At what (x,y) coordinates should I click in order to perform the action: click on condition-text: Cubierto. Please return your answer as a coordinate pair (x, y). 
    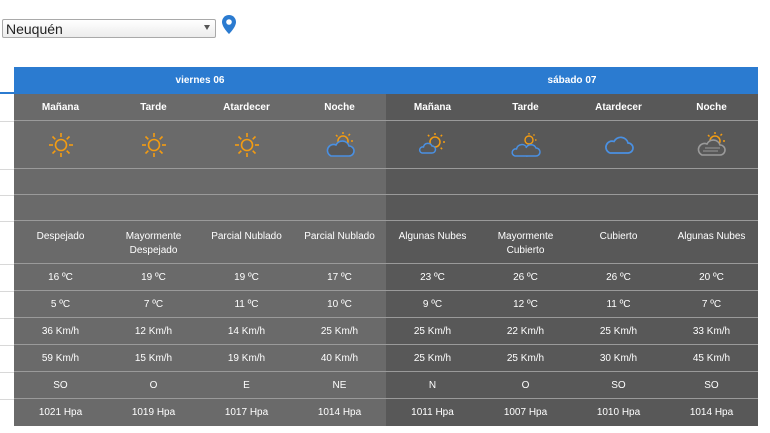
    Looking at the image, I should click on (618, 236).